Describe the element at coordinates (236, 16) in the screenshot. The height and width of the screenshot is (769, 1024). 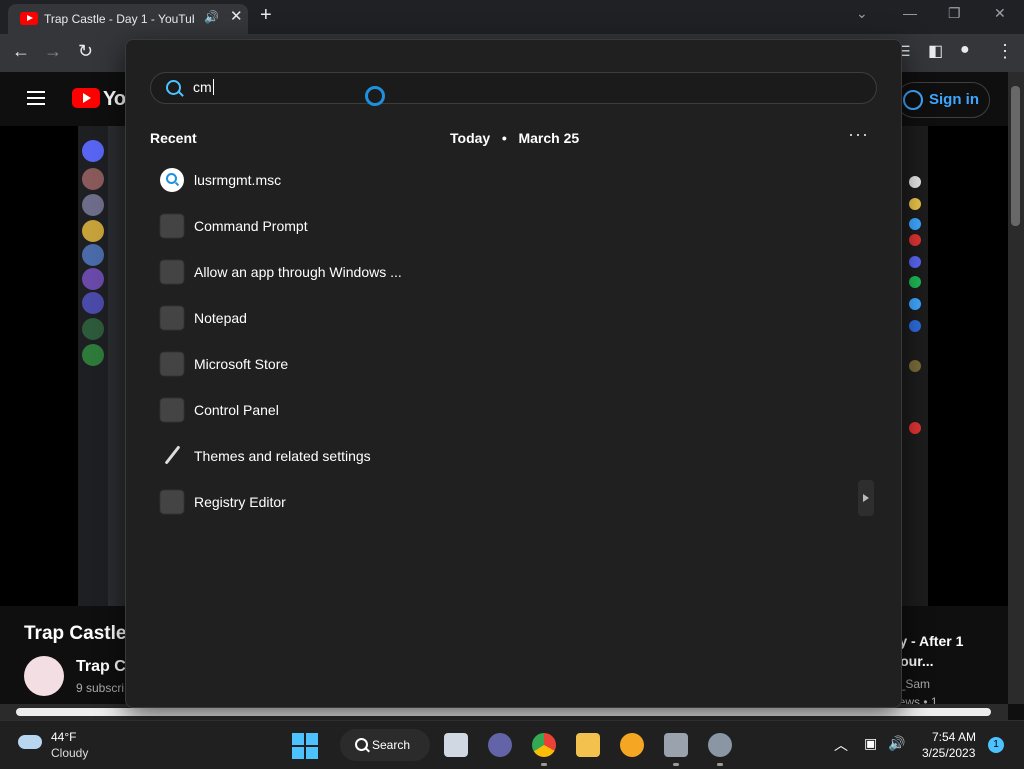
I see `close-tab-button: ✕` at that location.